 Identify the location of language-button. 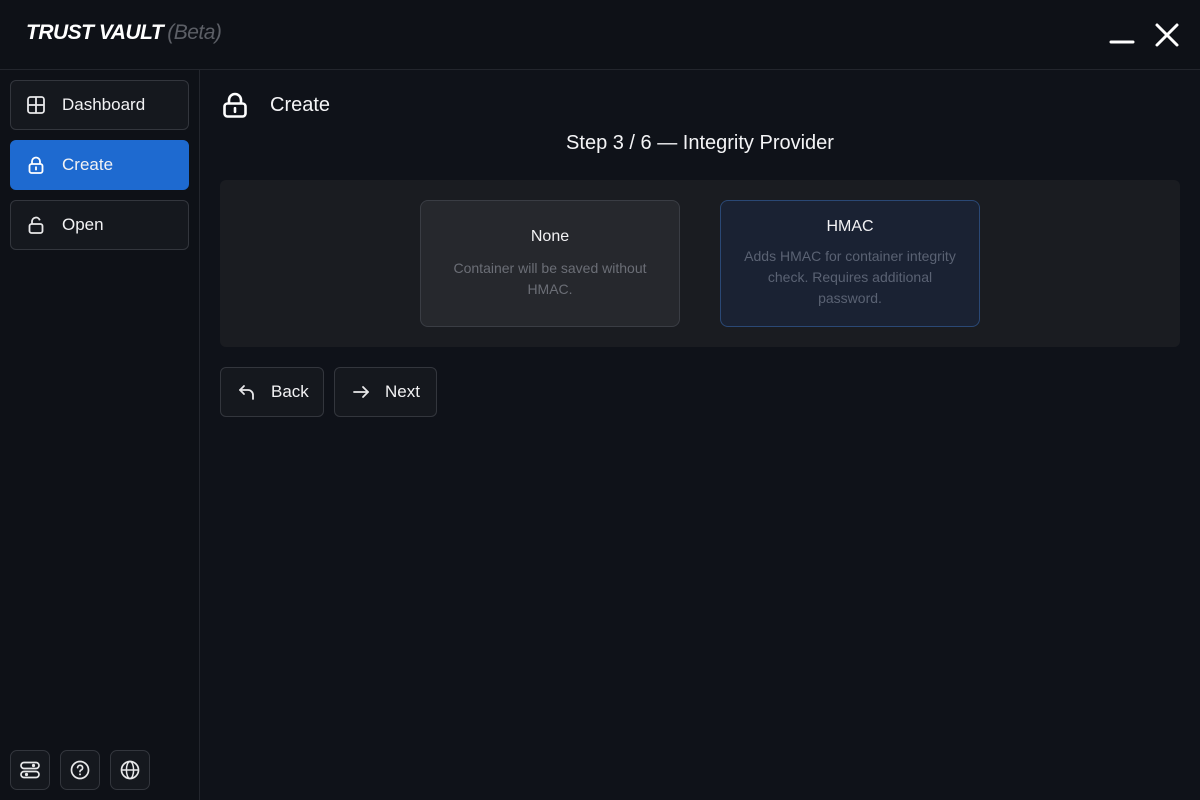
(130, 770).